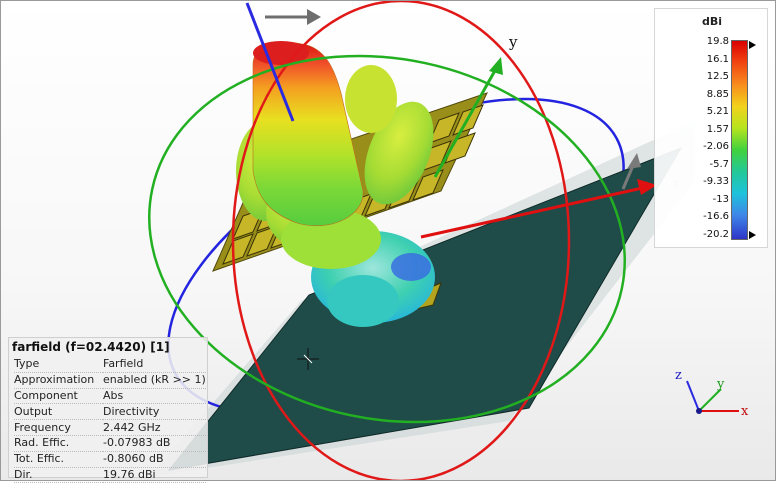 This screenshot has width=776, height=483. I want to click on info-row: Frequency 2.442 GHz, so click(110, 428).